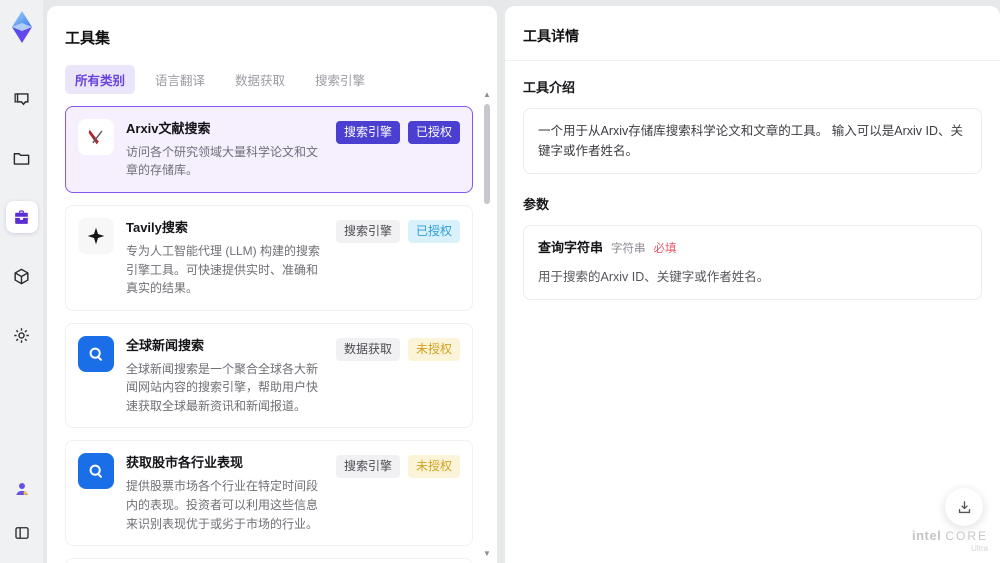 This screenshot has width=1000, height=563. I want to click on app-sidebar, so click(21, 281).